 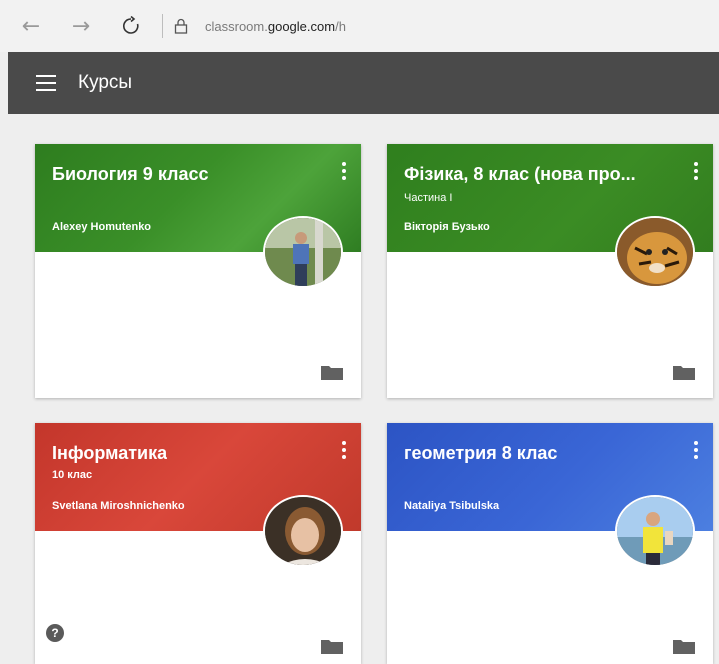 I want to click on lock-icon, so click(x=181, y=26).